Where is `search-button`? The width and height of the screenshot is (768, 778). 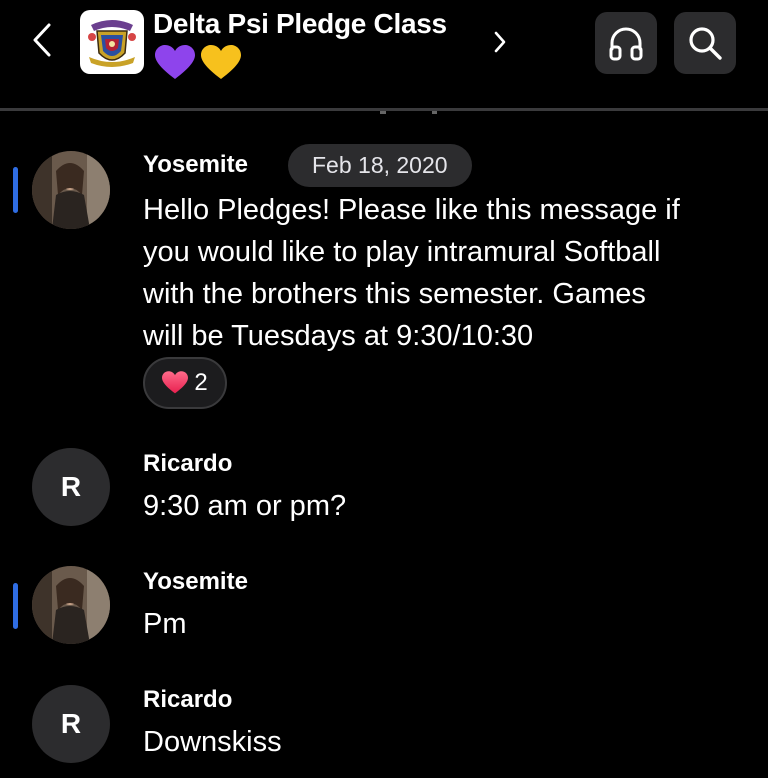
search-button is located at coordinates (705, 43).